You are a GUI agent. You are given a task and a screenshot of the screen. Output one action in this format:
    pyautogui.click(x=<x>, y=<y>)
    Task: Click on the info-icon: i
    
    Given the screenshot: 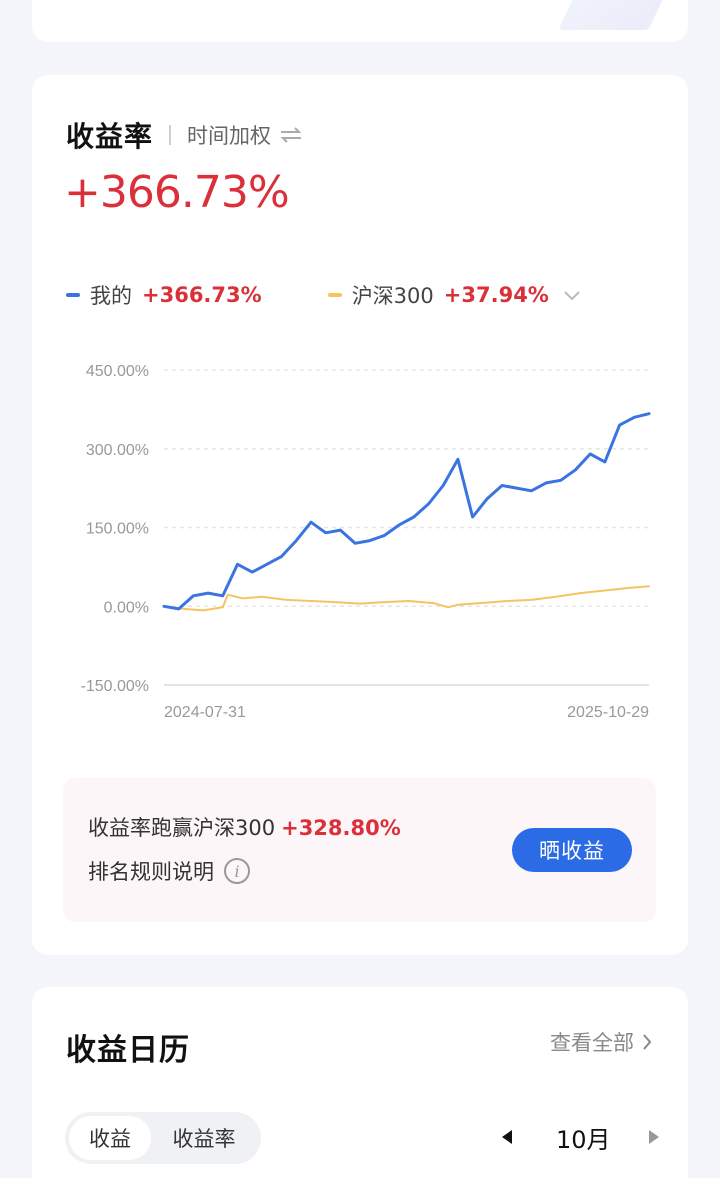 What is the action you would take?
    pyautogui.click(x=237, y=871)
    